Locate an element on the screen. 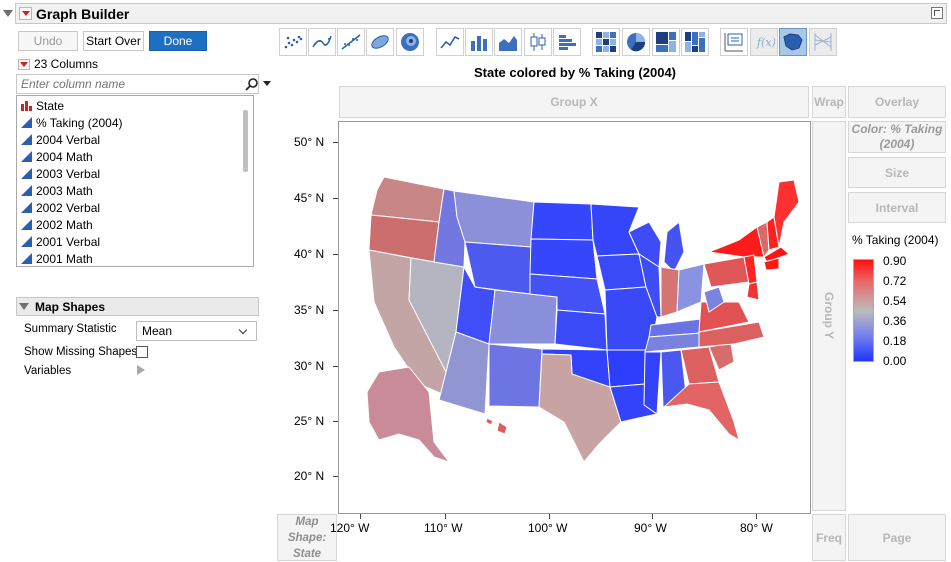  state-new-york is located at coordinates (736, 242).